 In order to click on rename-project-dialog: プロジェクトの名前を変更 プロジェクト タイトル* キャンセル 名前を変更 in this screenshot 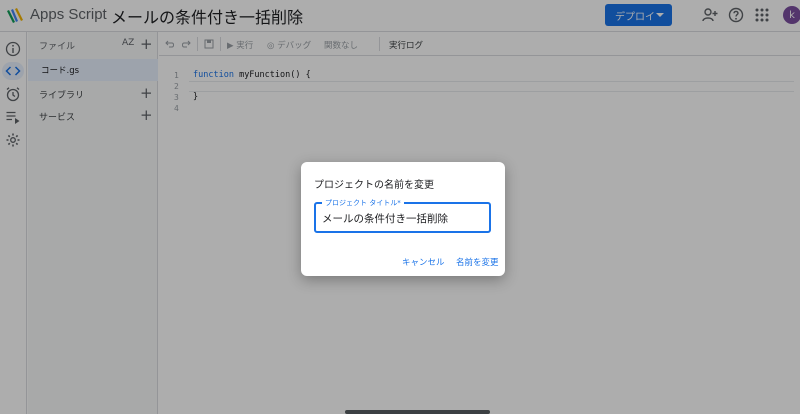, I will do `click(403, 219)`.